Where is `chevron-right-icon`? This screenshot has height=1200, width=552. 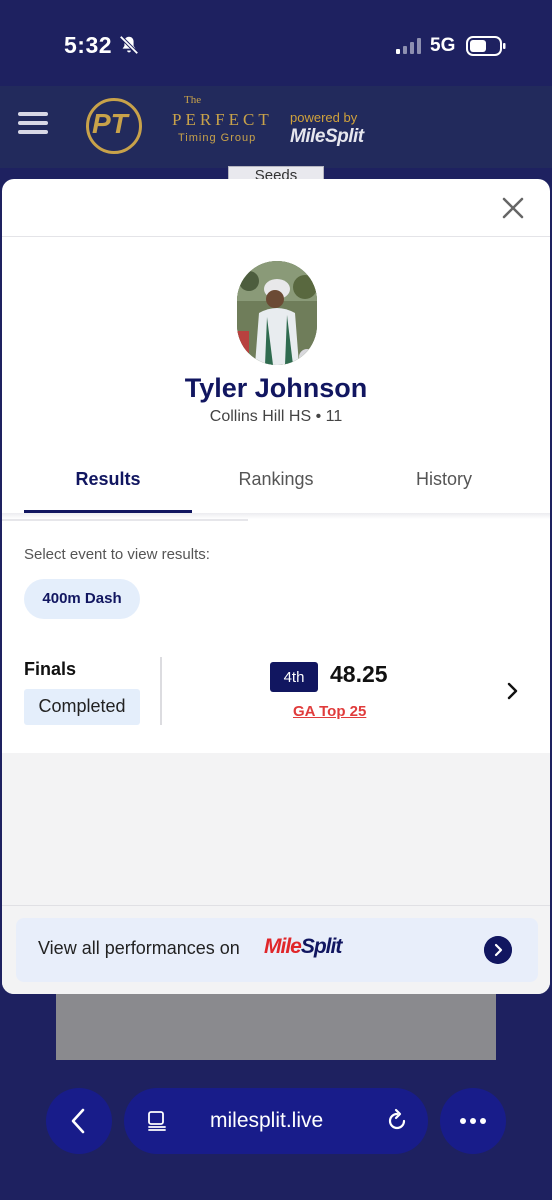
chevron-right-icon is located at coordinates (512, 691).